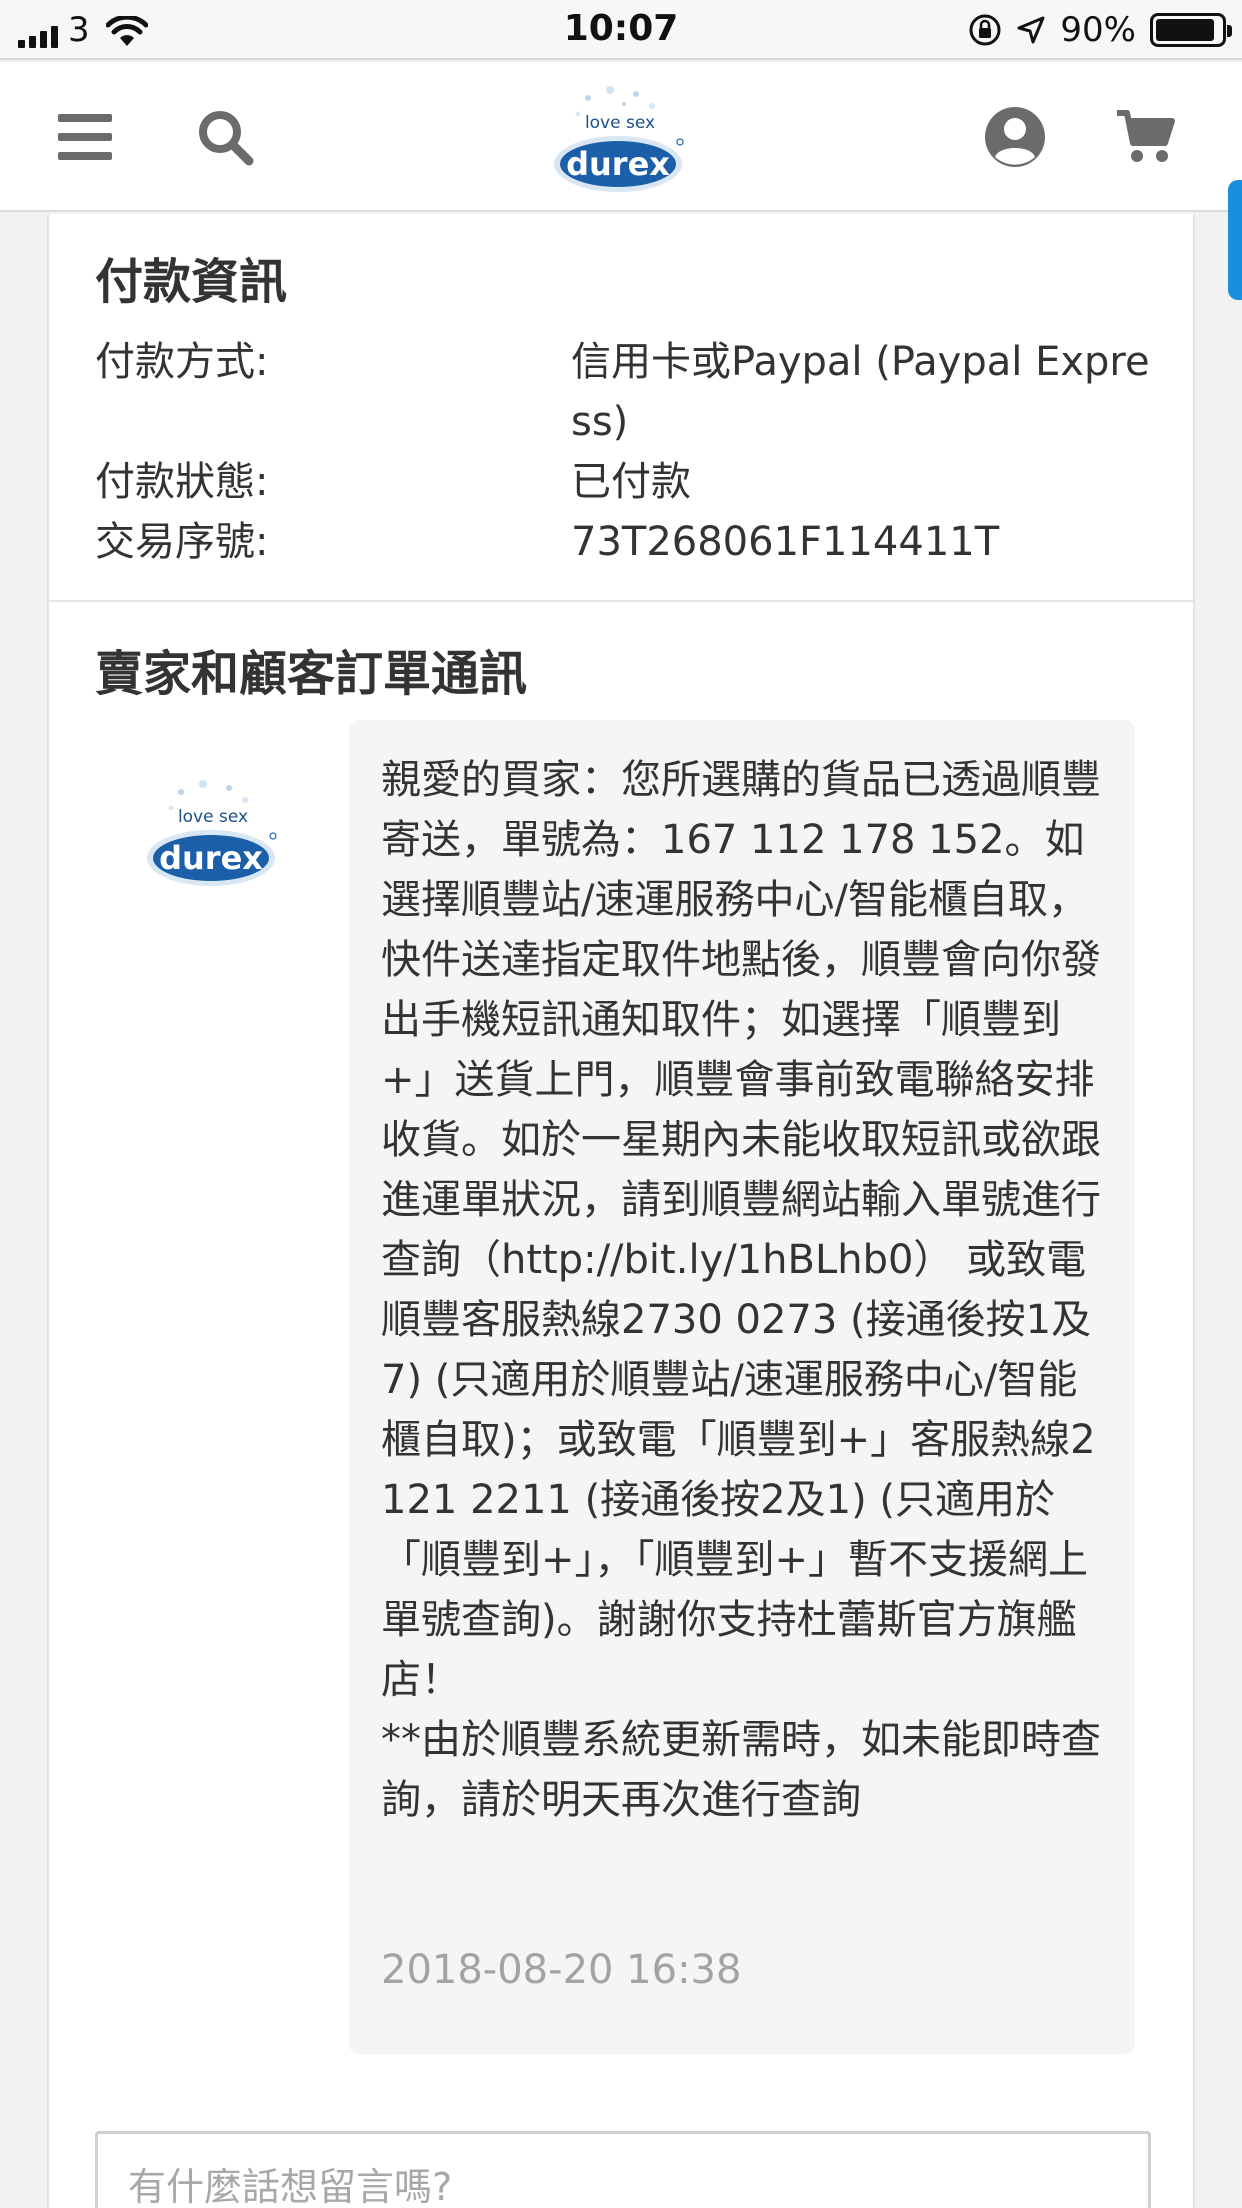 Image resolution: width=1242 pixels, height=2208 pixels. I want to click on battery-icon, so click(1191, 30).